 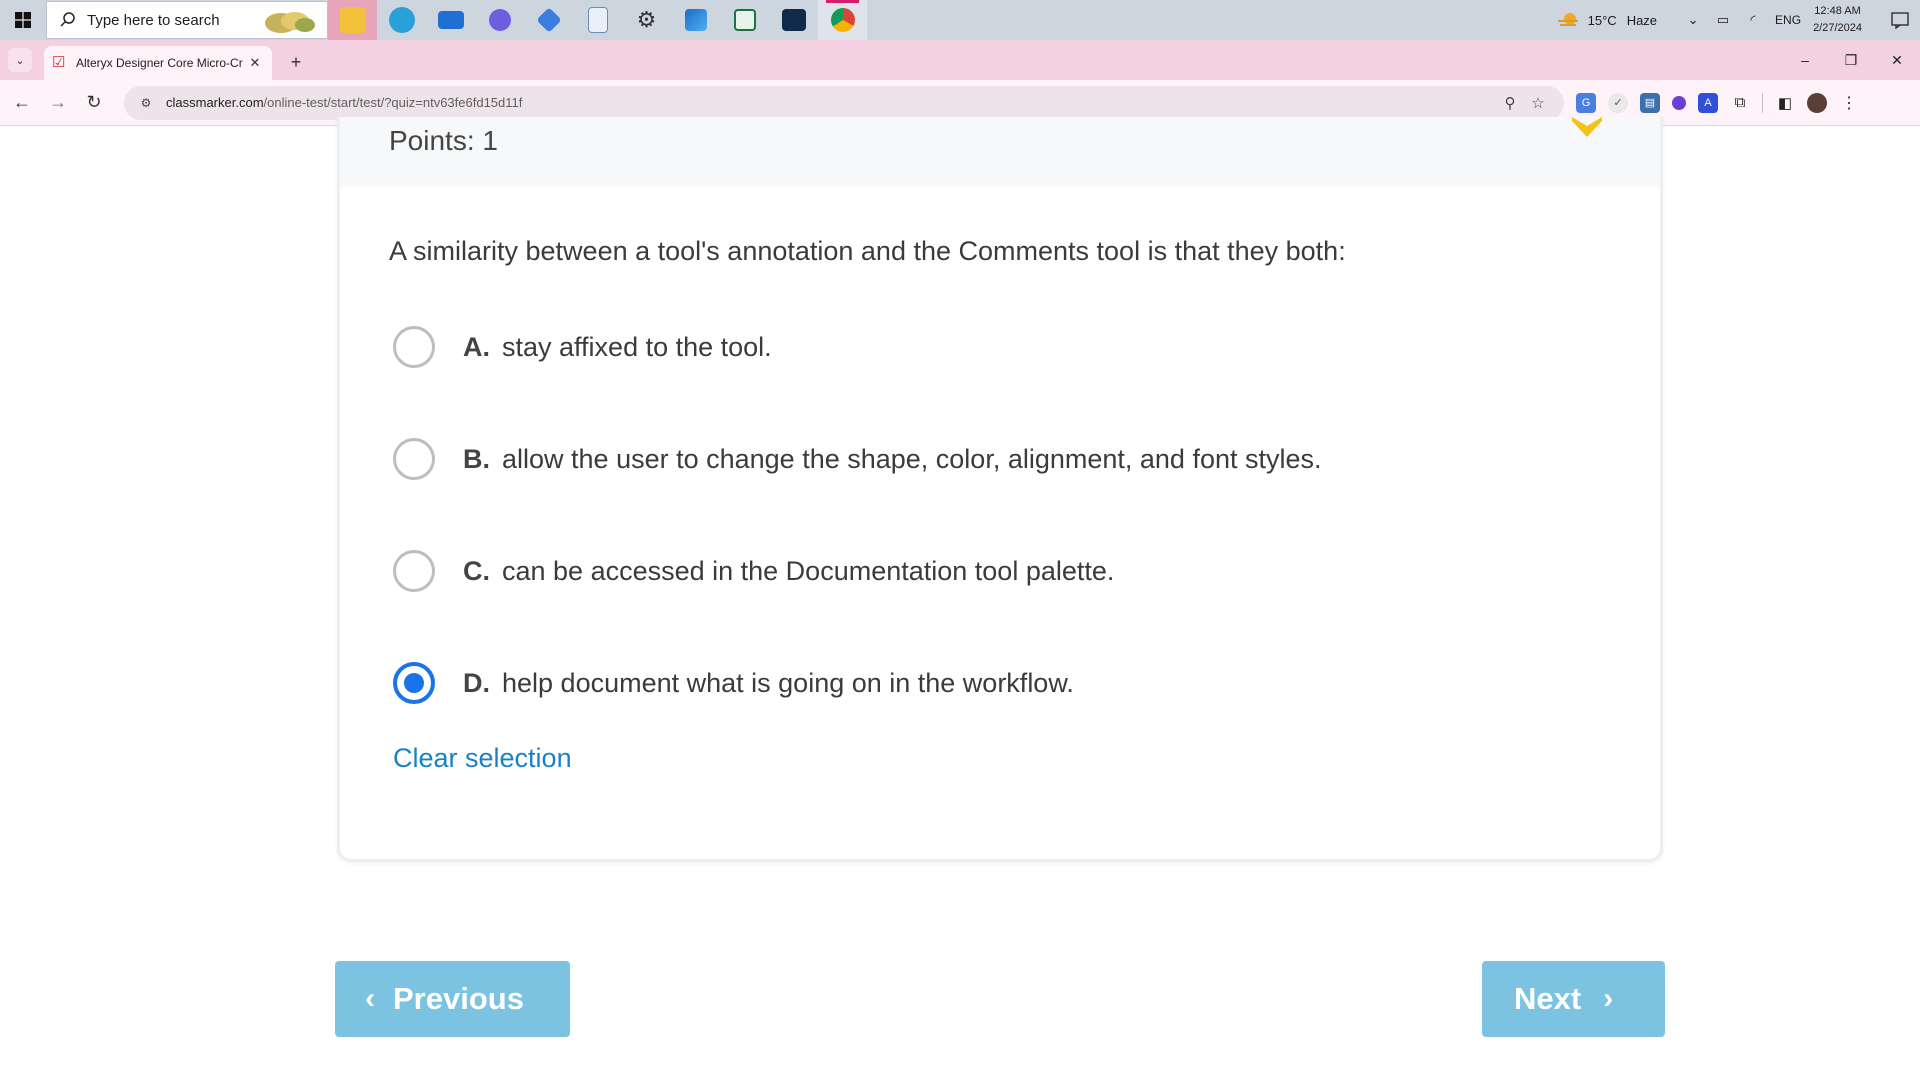 What do you see at coordinates (1586, 102) in the screenshot?
I see `translate-extension-icon: G` at bounding box center [1586, 102].